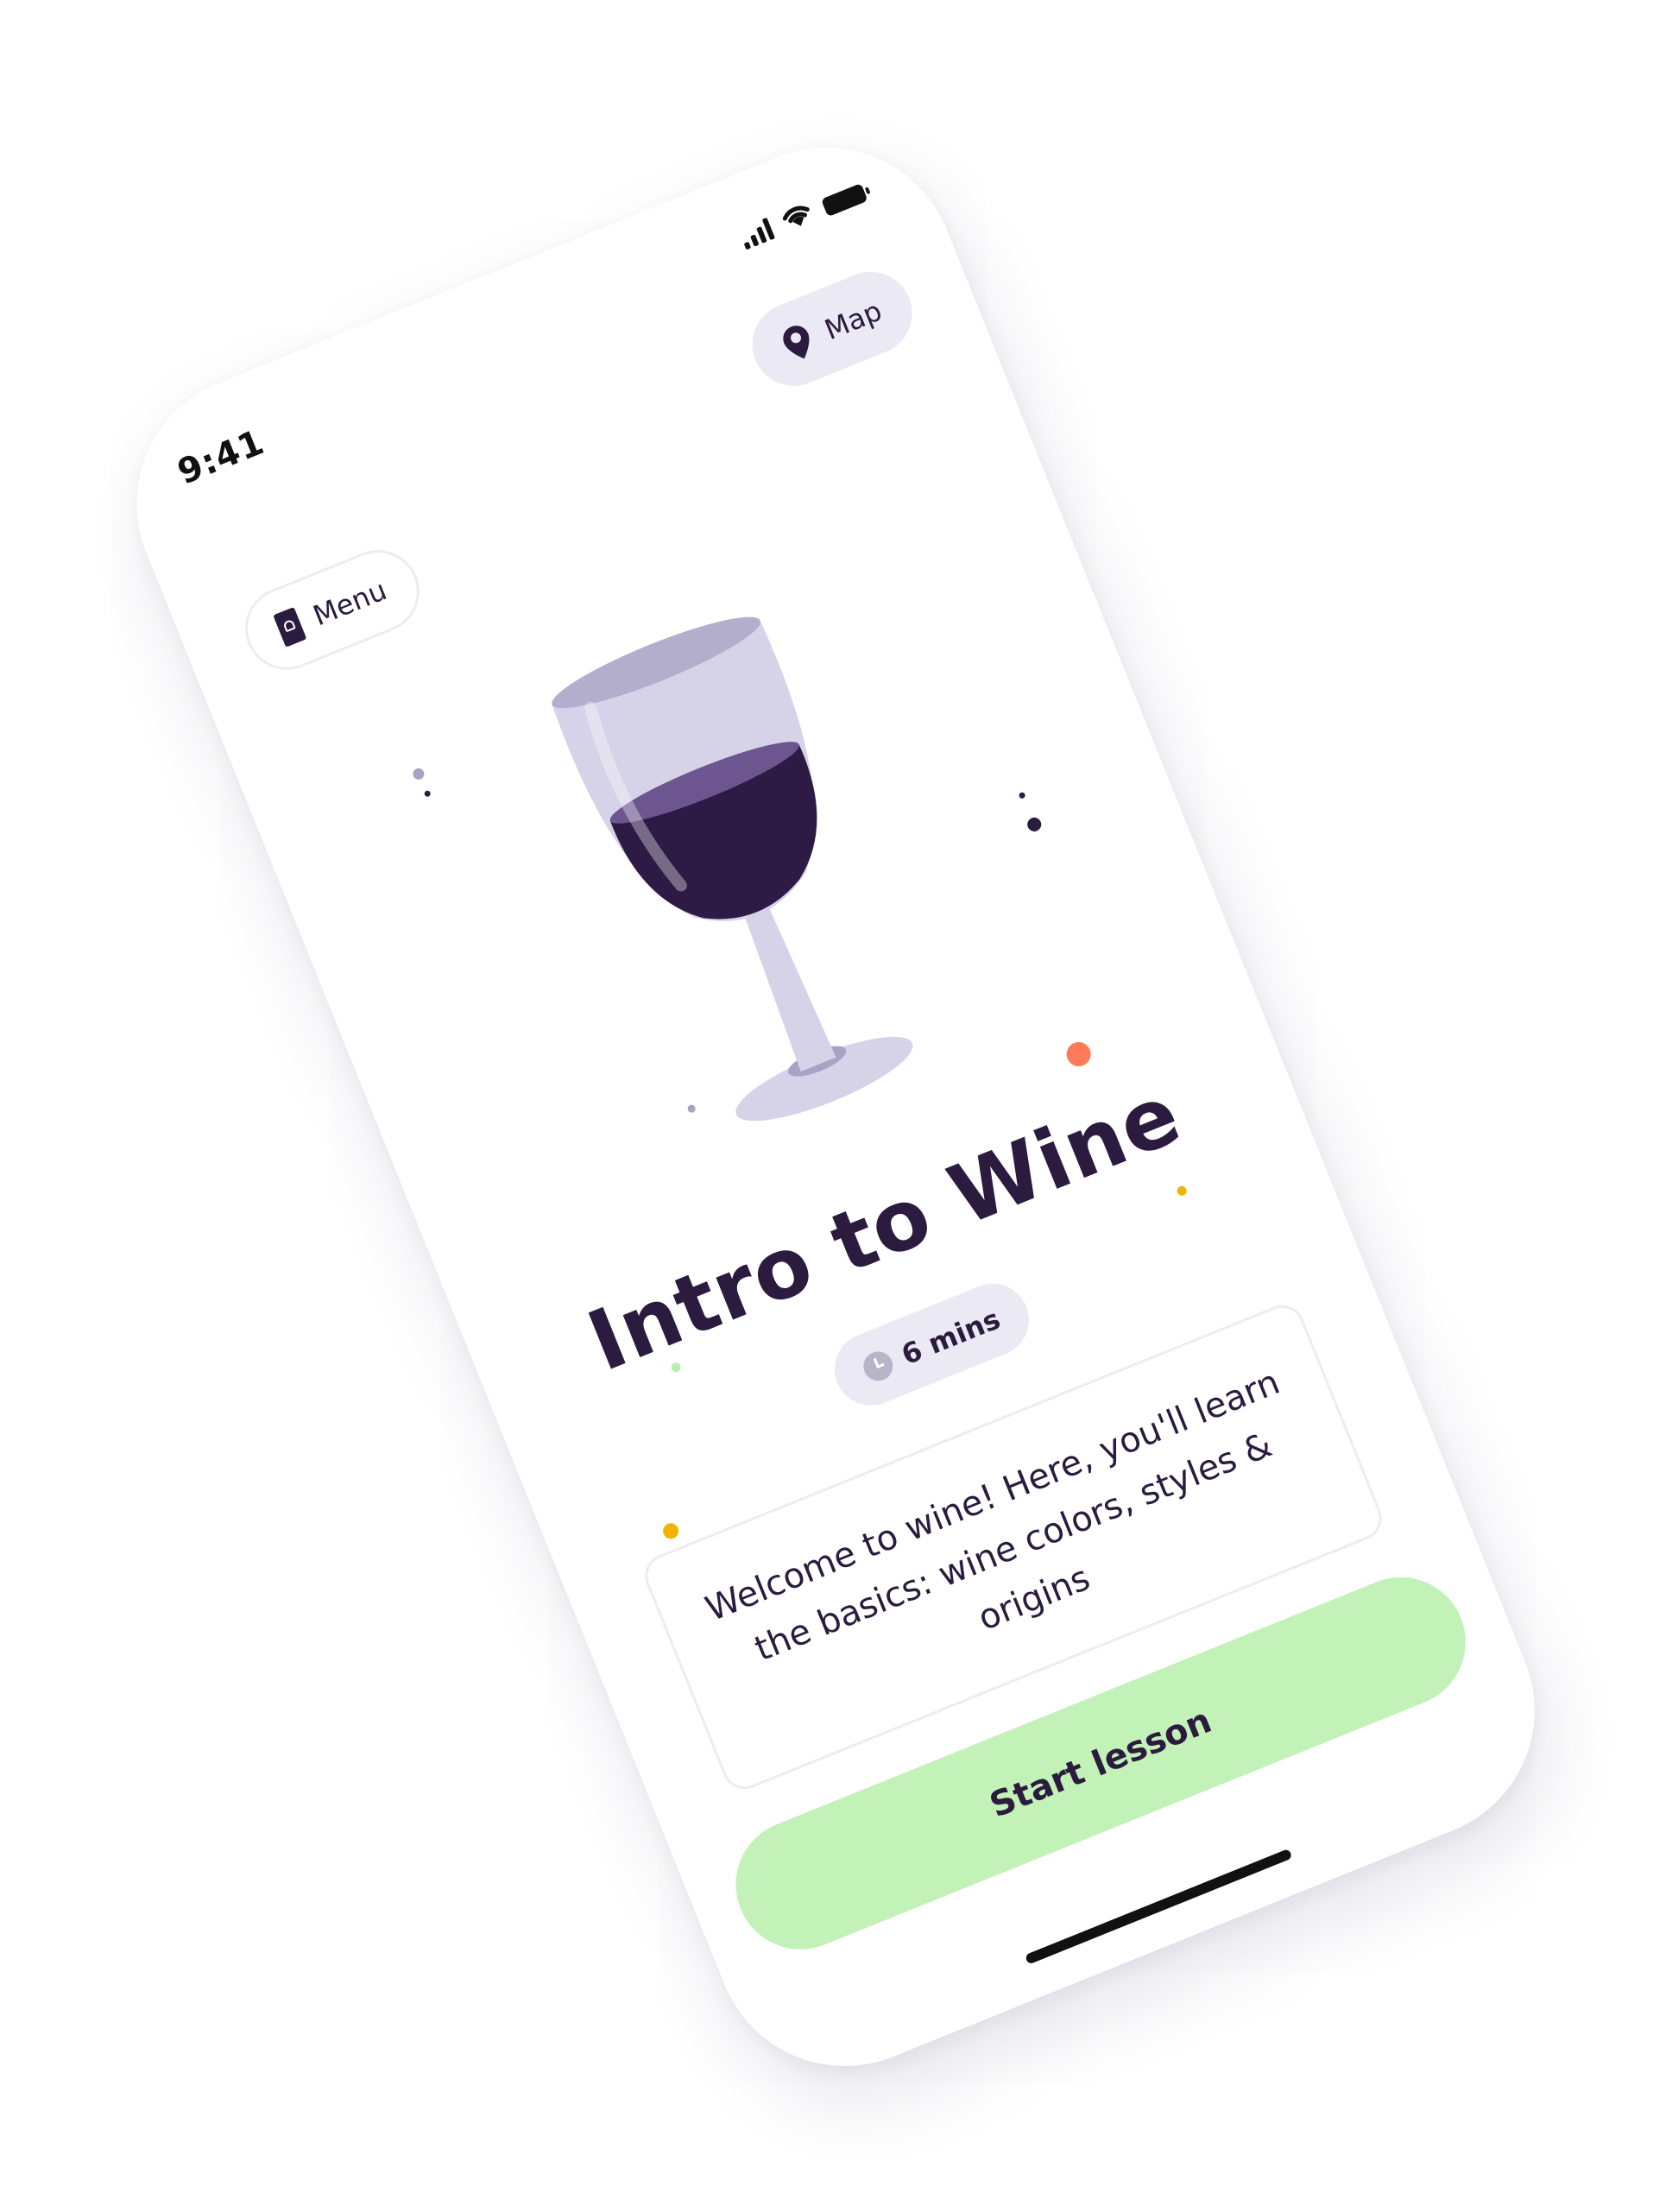 This screenshot has width=1672, height=2212. I want to click on wifi-icon, so click(796, 215).